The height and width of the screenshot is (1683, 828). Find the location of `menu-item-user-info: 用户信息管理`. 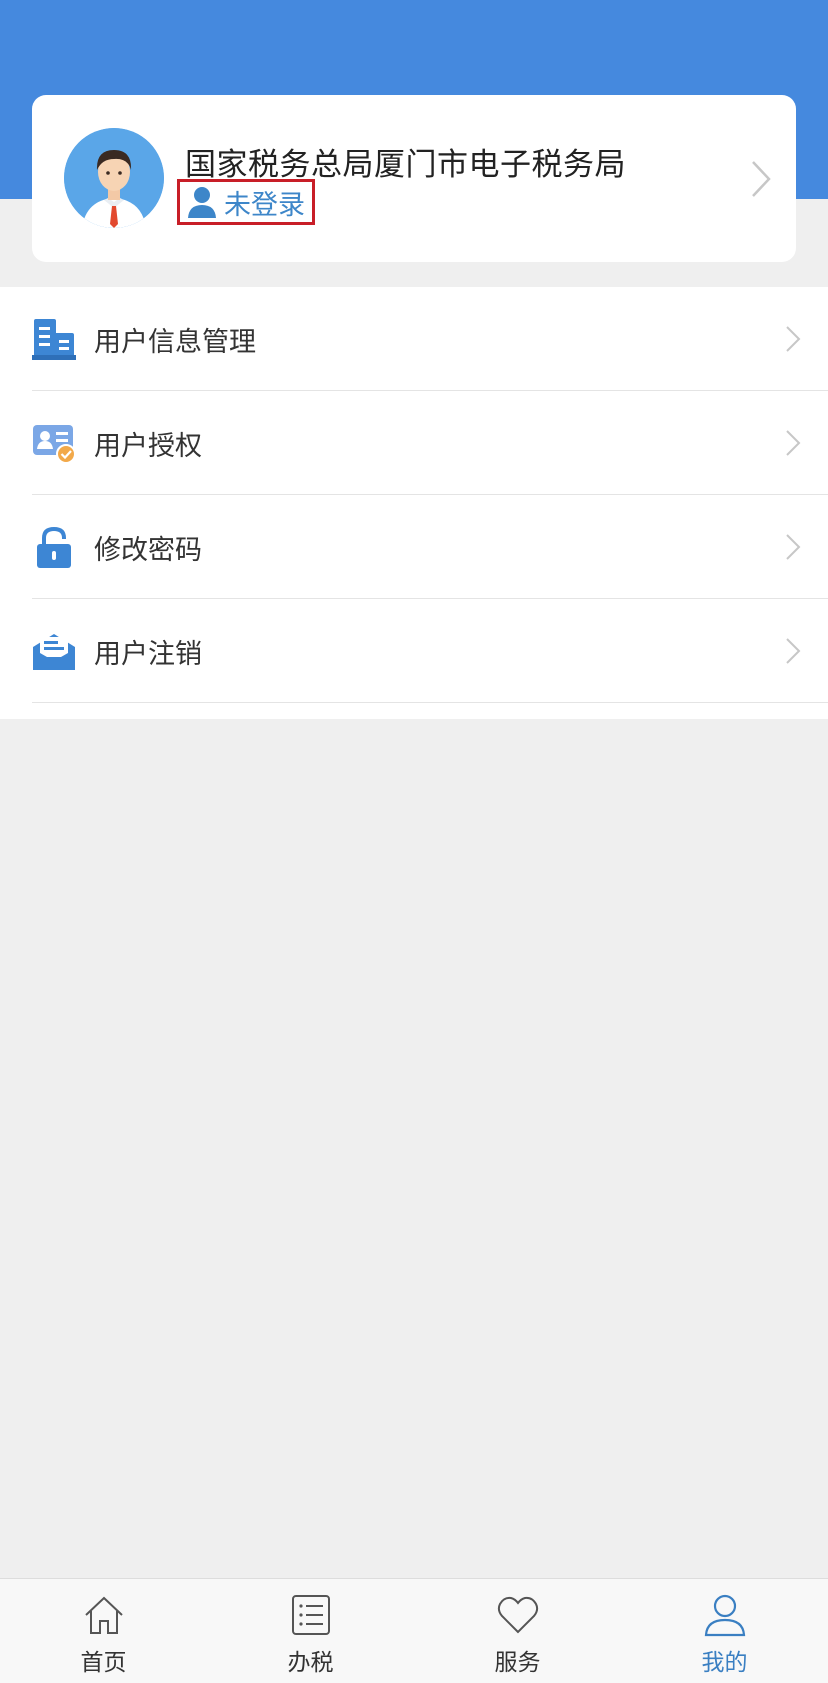

menu-item-user-info: 用户信息管理 is located at coordinates (414, 339).